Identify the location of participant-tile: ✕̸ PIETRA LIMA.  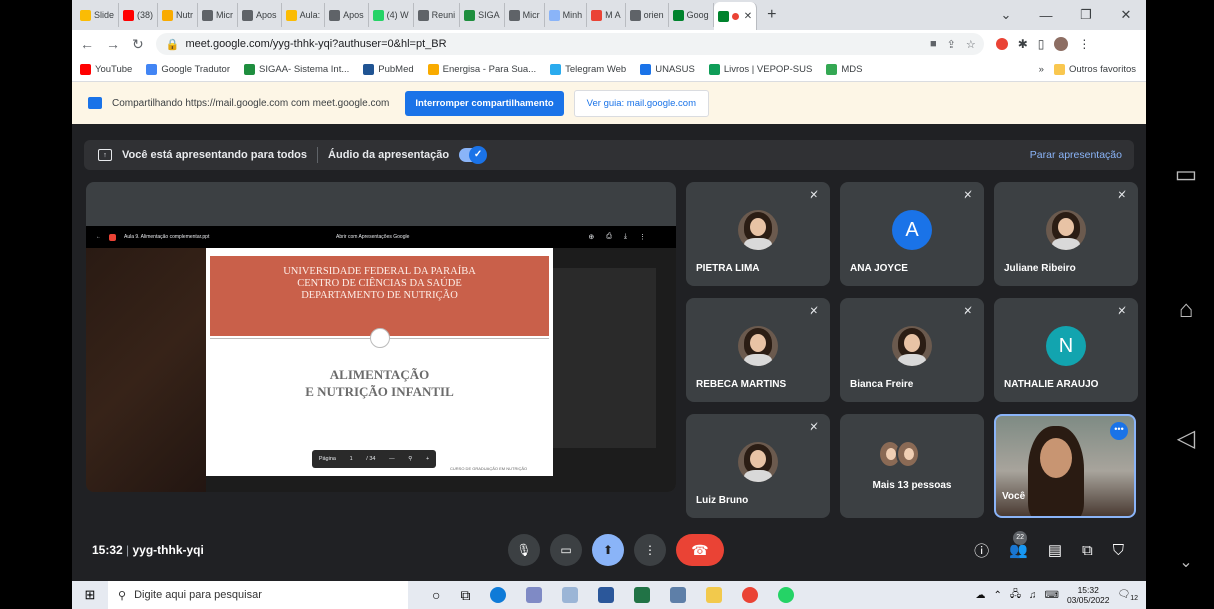
(758, 234).